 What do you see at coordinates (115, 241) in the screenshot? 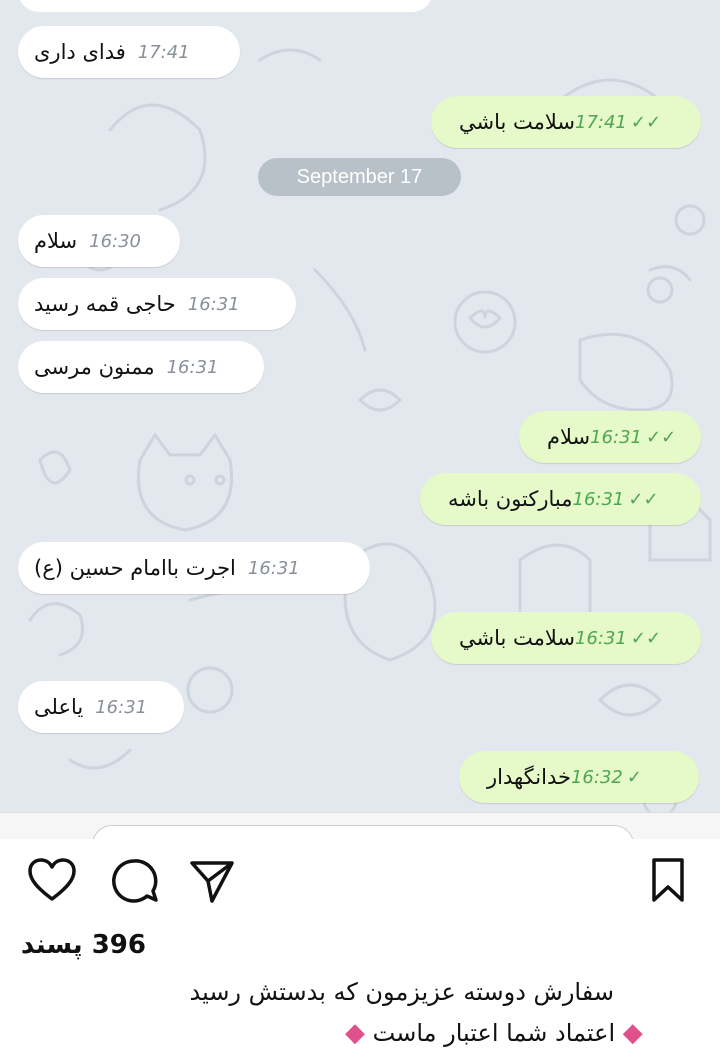
I see `message-time: 16:30` at bounding box center [115, 241].